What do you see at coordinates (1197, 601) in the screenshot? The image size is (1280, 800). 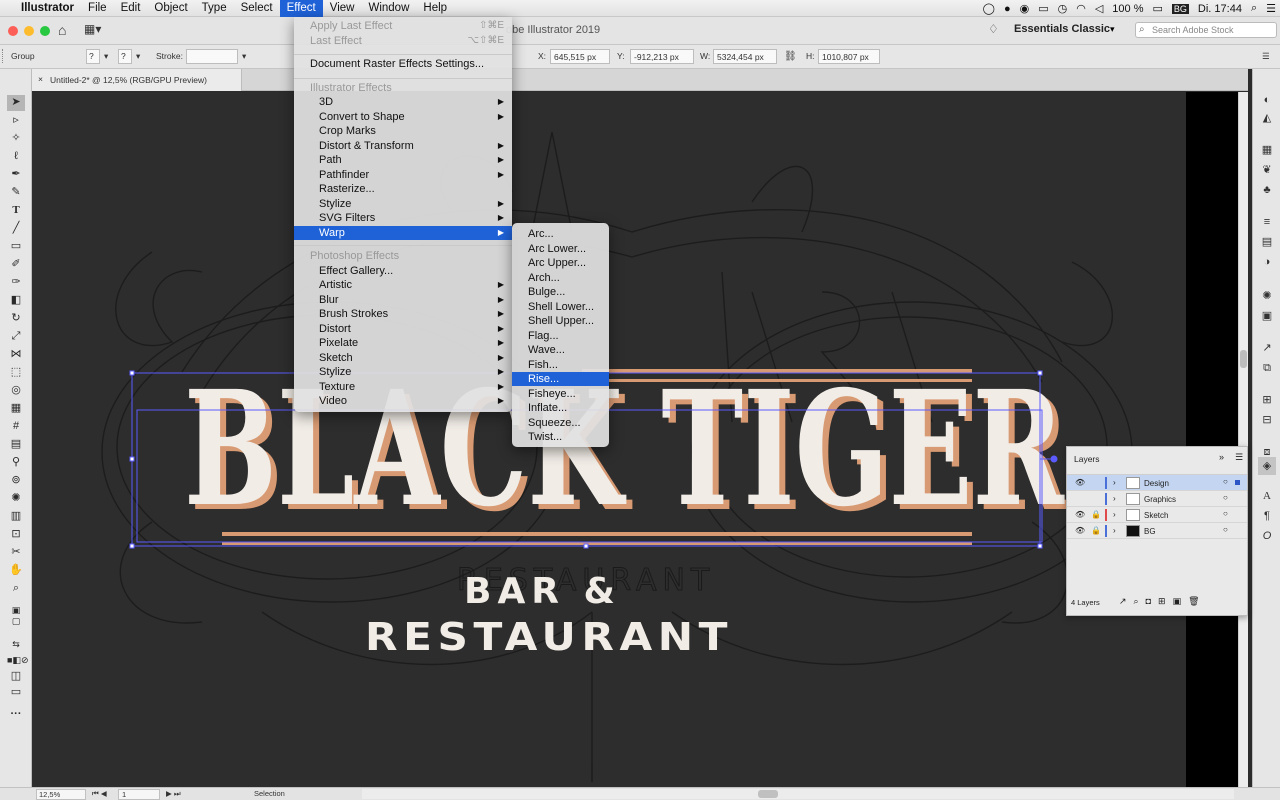 I see `trash-icon: 🗑` at bounding box center [1197, 601].